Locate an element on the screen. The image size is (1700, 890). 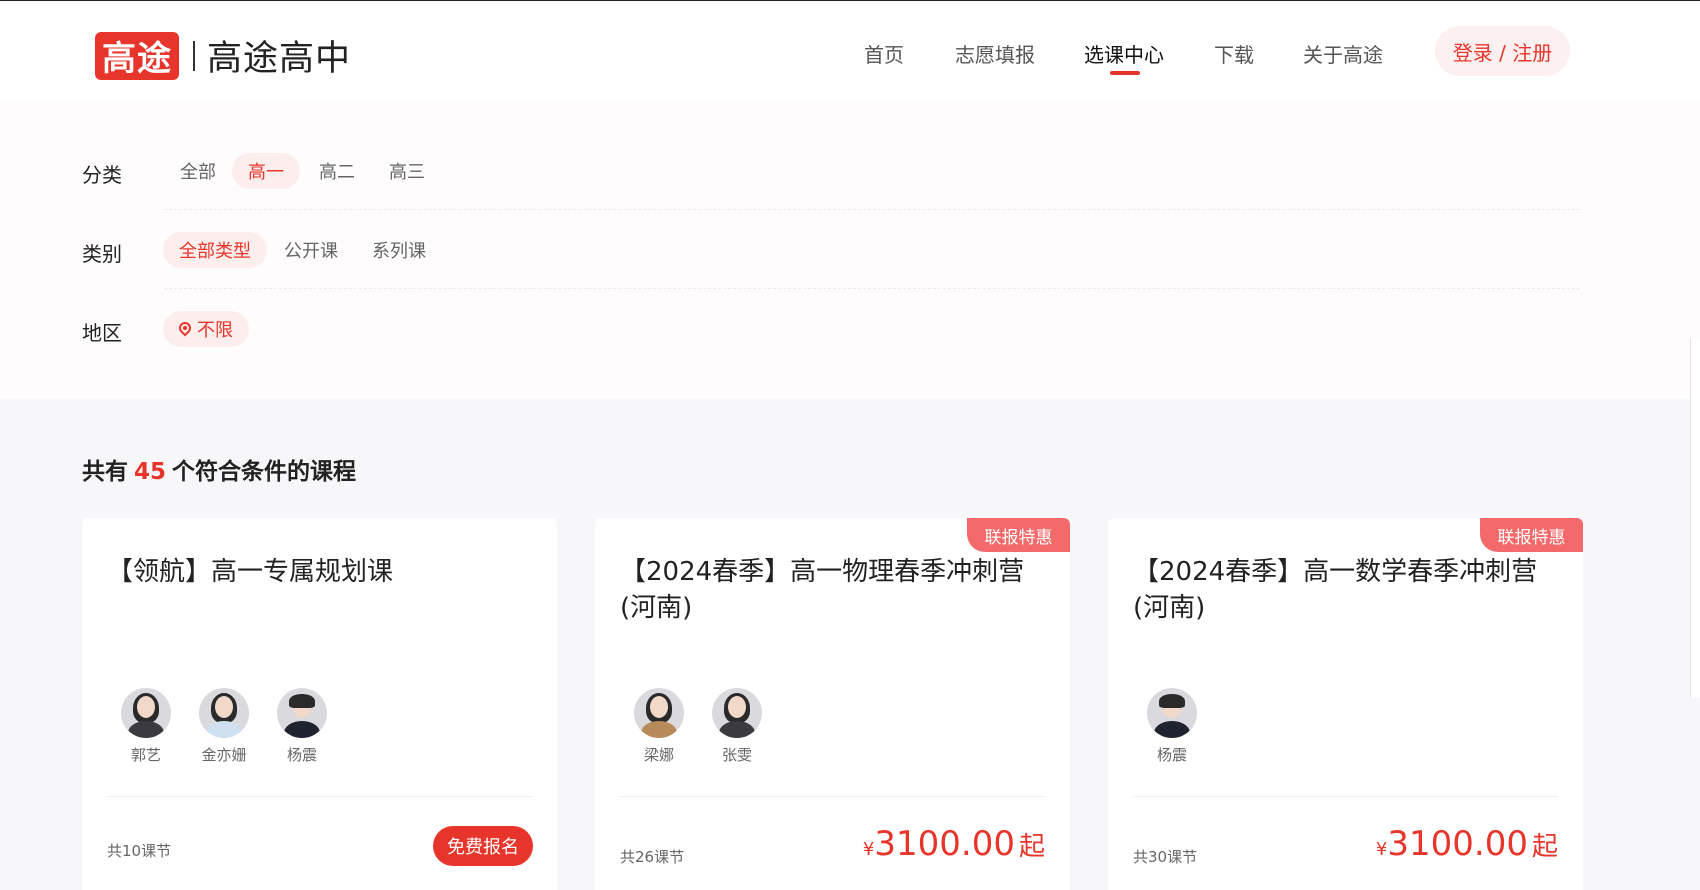
category-chip-grade3: 高三 is located at coordinates (407, 171).